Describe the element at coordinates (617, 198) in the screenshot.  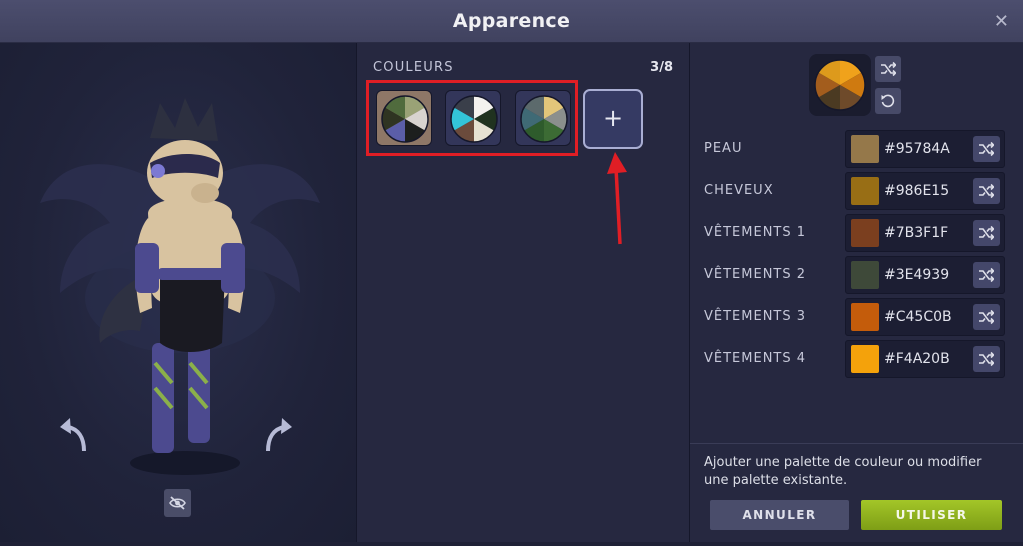
I see `red-arrow-annotation` at that location.